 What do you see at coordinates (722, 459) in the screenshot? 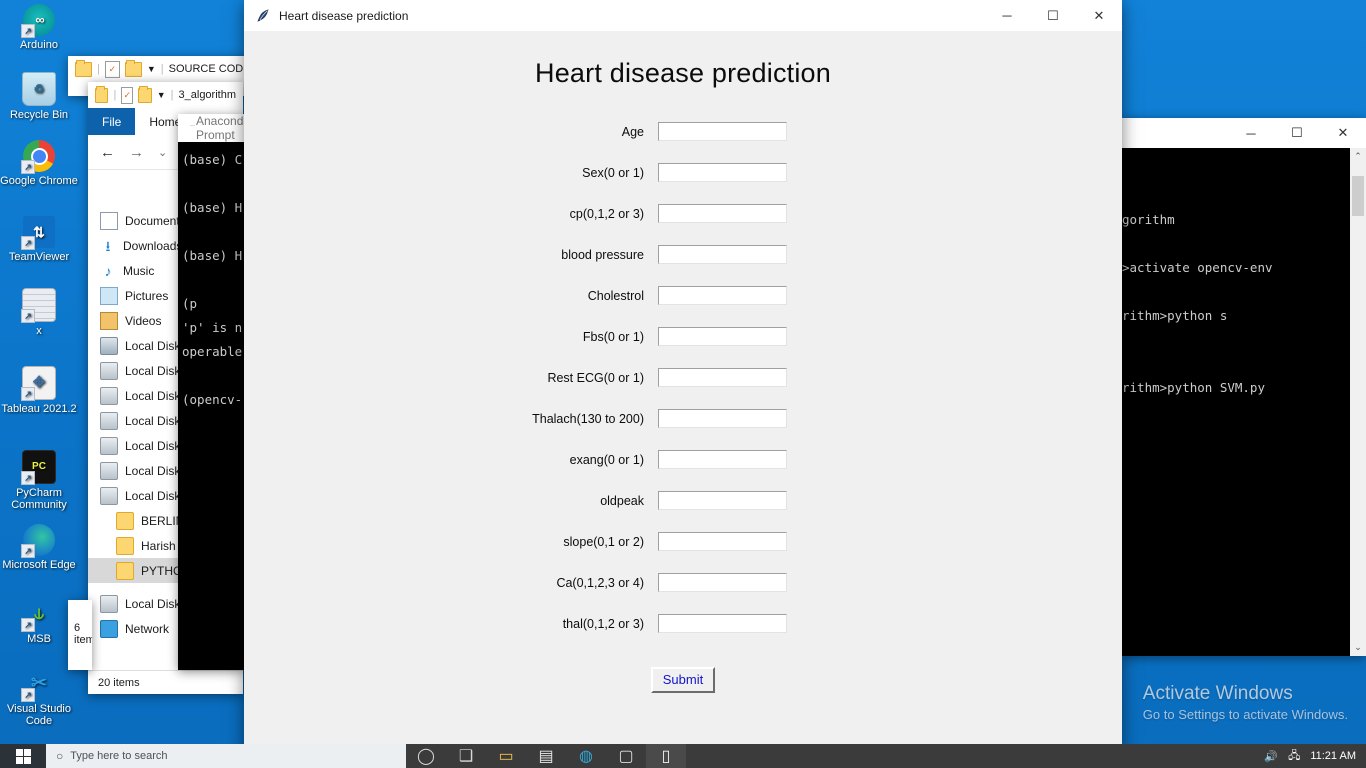
I see `input-exang` at bounding box center [722, 459].